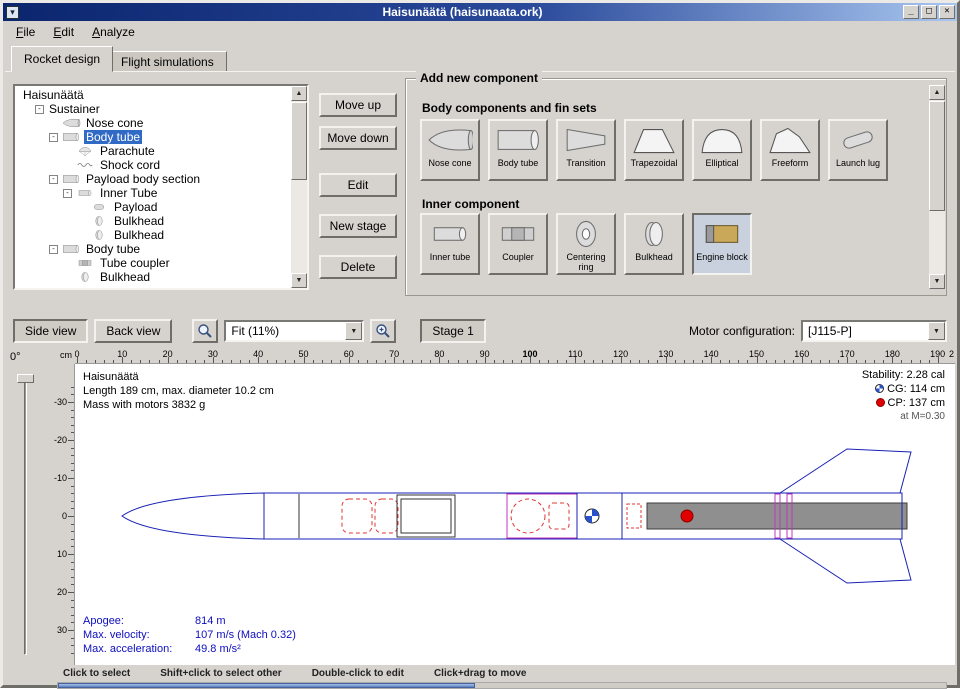  I want to click on add-engine-block-button: Engine block, so click(722, 244).